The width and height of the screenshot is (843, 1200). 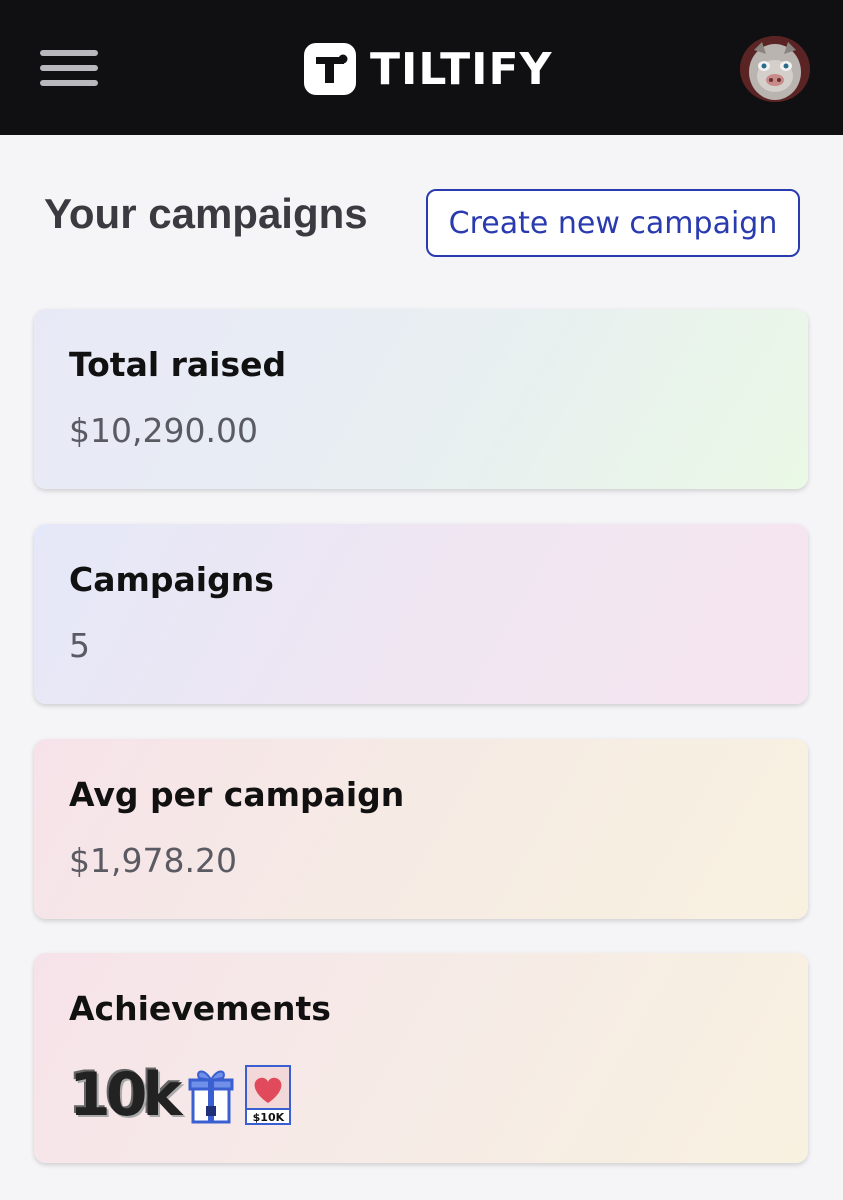 I want to click on stat-card-campaigns: Campaigns 5, so click(x=421, y=614).